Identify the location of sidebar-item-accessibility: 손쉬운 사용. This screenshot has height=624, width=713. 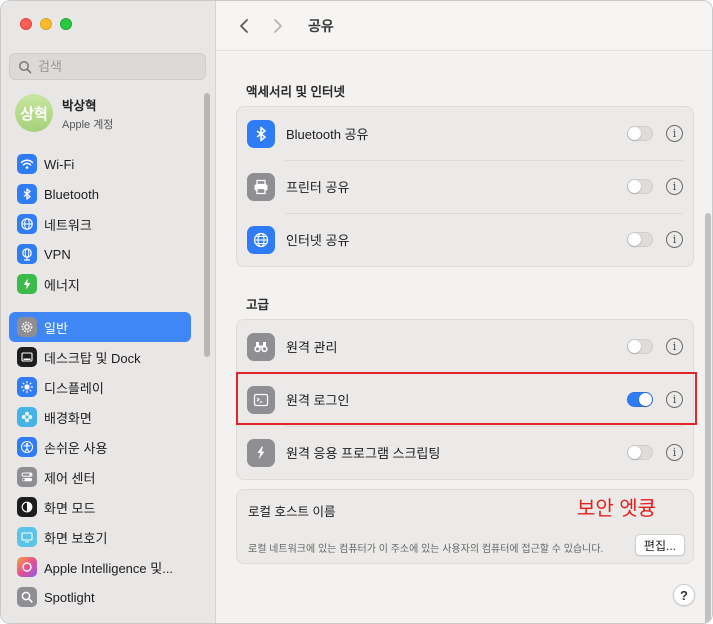
(100, 447).